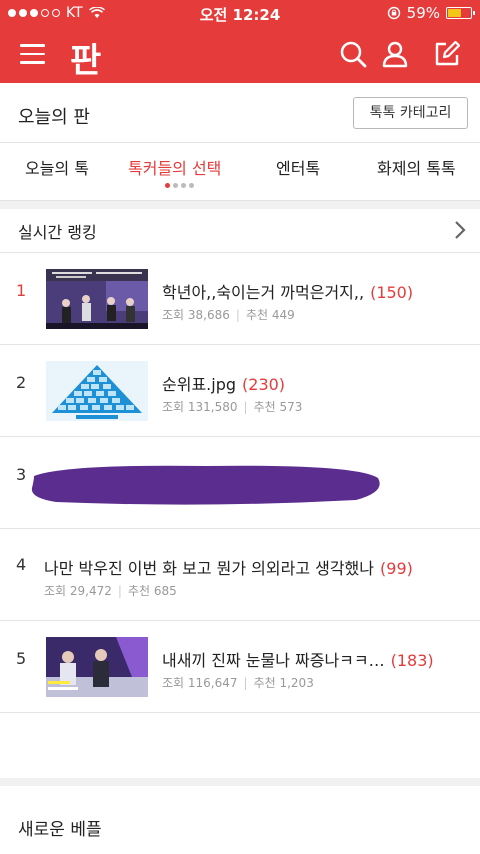 Image resolution: width=480 pixels, height=854 pixels. What do you see at coordinates (209, 568) in the screenshot?
I see `post-title: 나만 박우진 이번 화 보고 뭔가 의외라고 생각했나` at bounding box center [209, 568].